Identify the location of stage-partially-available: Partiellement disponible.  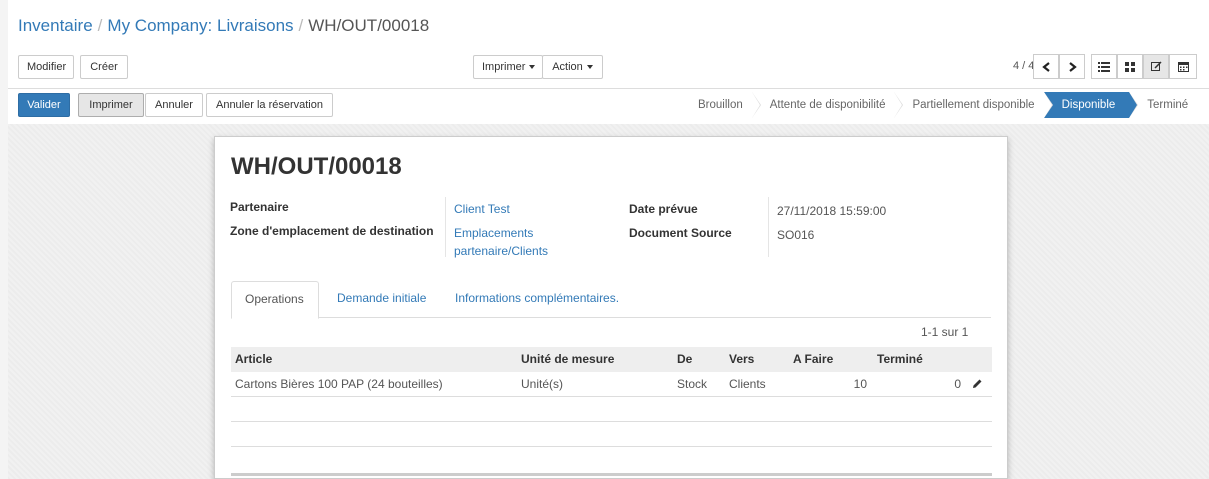
(973, 105).